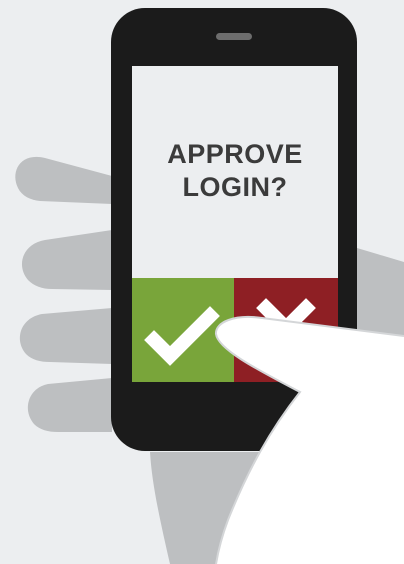 This screenshot has width=404, height=564. Describe the element at coordinates (235, 187) in the screenshot. I see `prompt-line-2: LOGIN?` at that location.